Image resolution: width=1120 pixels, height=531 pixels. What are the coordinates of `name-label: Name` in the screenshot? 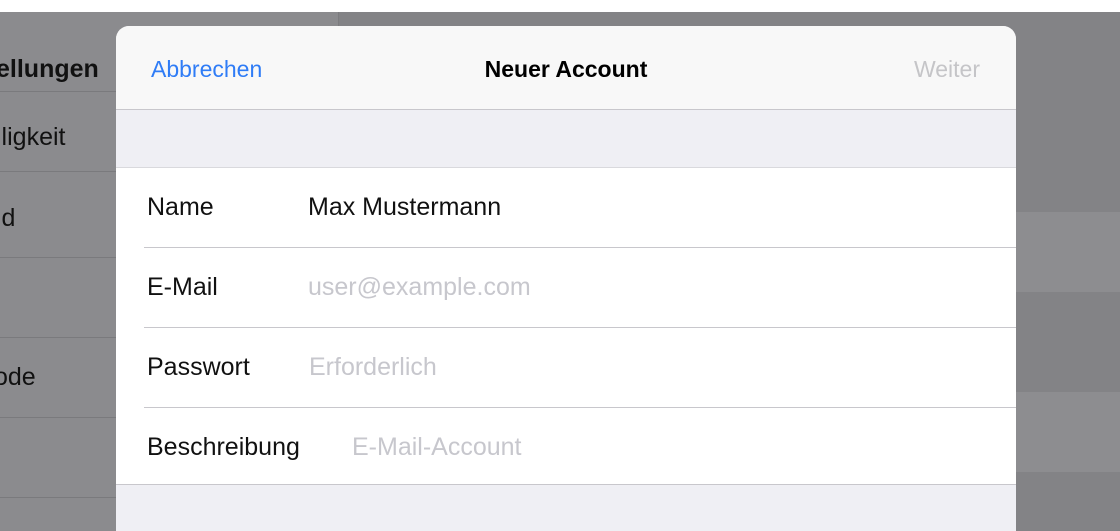 It's located at (180, 207).